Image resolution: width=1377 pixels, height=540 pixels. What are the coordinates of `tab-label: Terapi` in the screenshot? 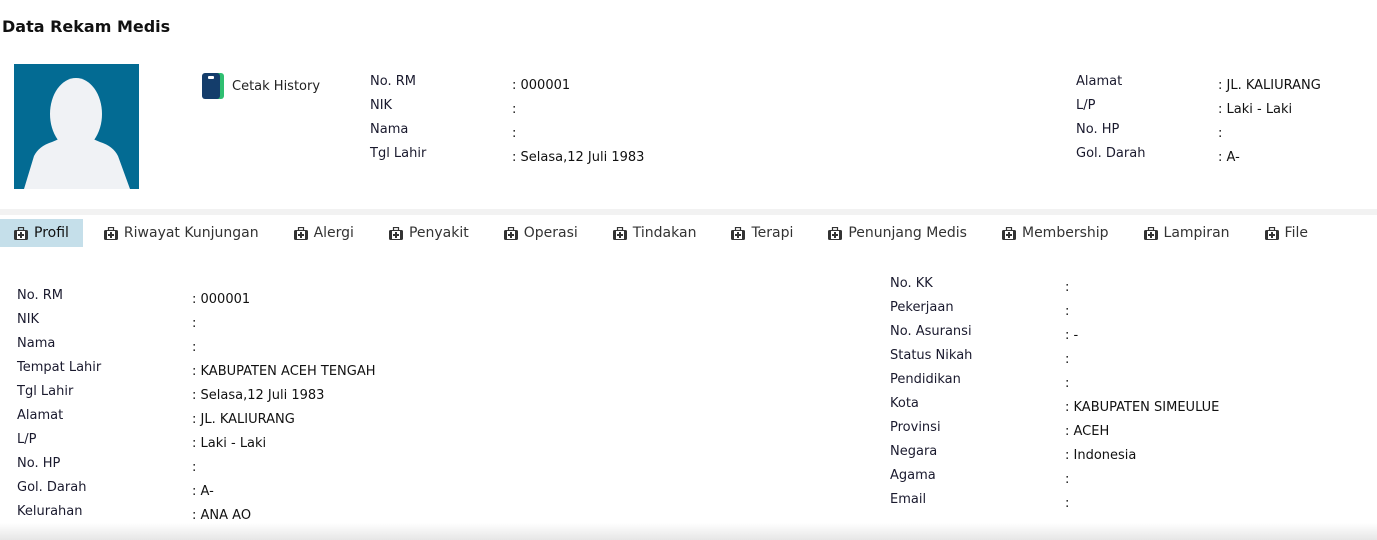 It's located at (772, 233).